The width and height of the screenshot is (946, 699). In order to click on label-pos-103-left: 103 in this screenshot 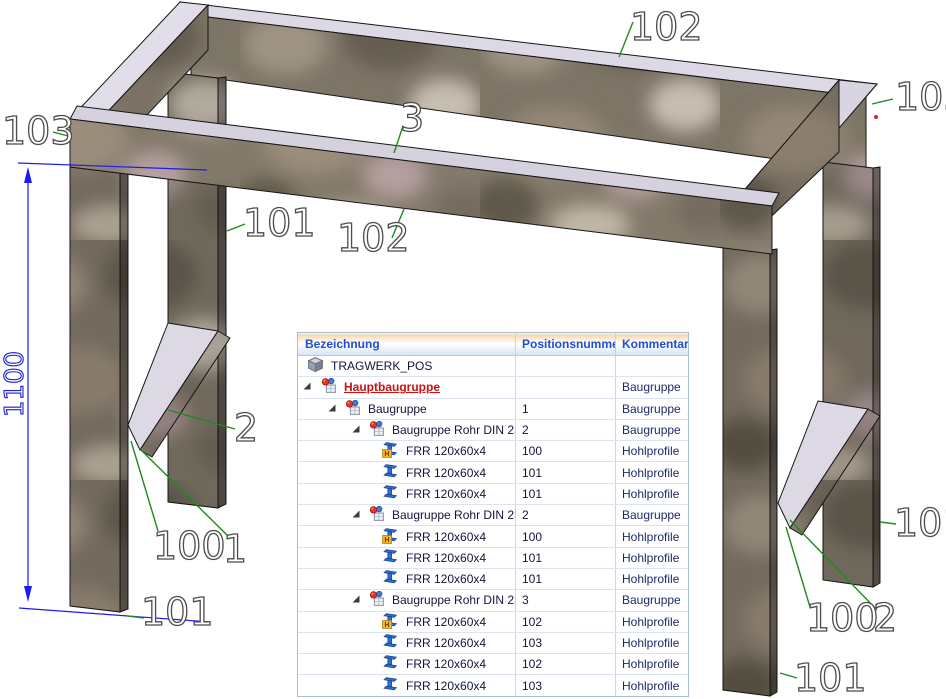, I will do `click(38, 130)`.